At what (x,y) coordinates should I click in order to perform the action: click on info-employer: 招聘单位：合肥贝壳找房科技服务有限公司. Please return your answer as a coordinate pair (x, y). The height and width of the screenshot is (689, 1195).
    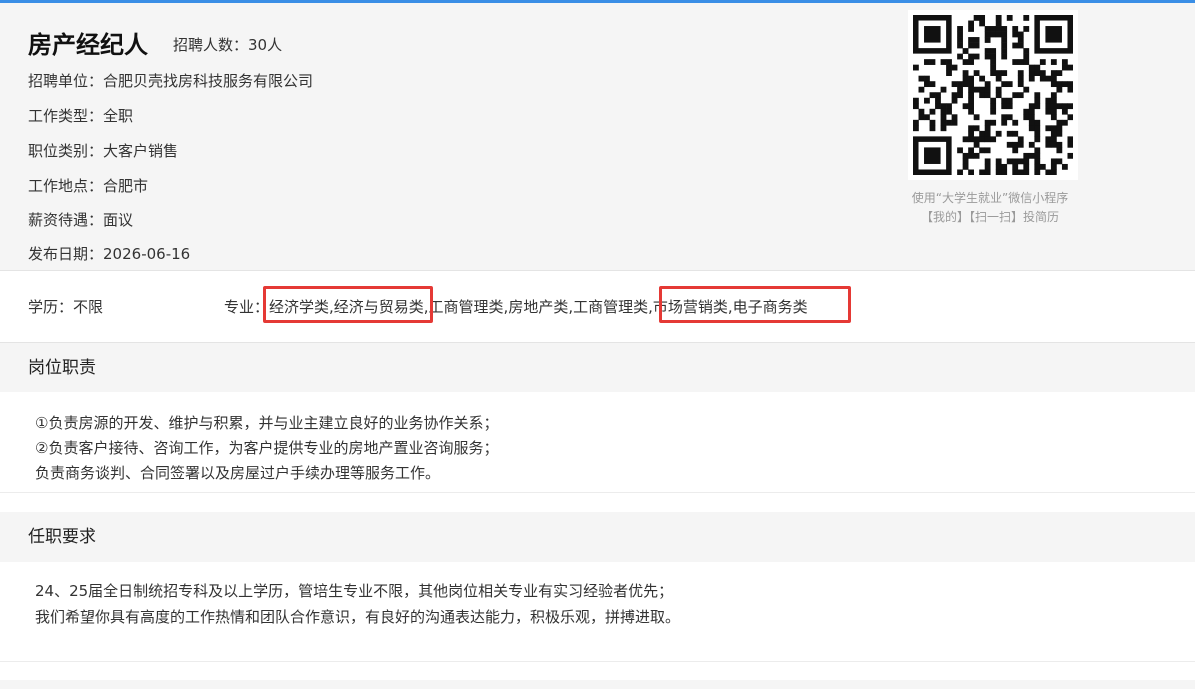
    Looking at the image, I should click on (170, 80).